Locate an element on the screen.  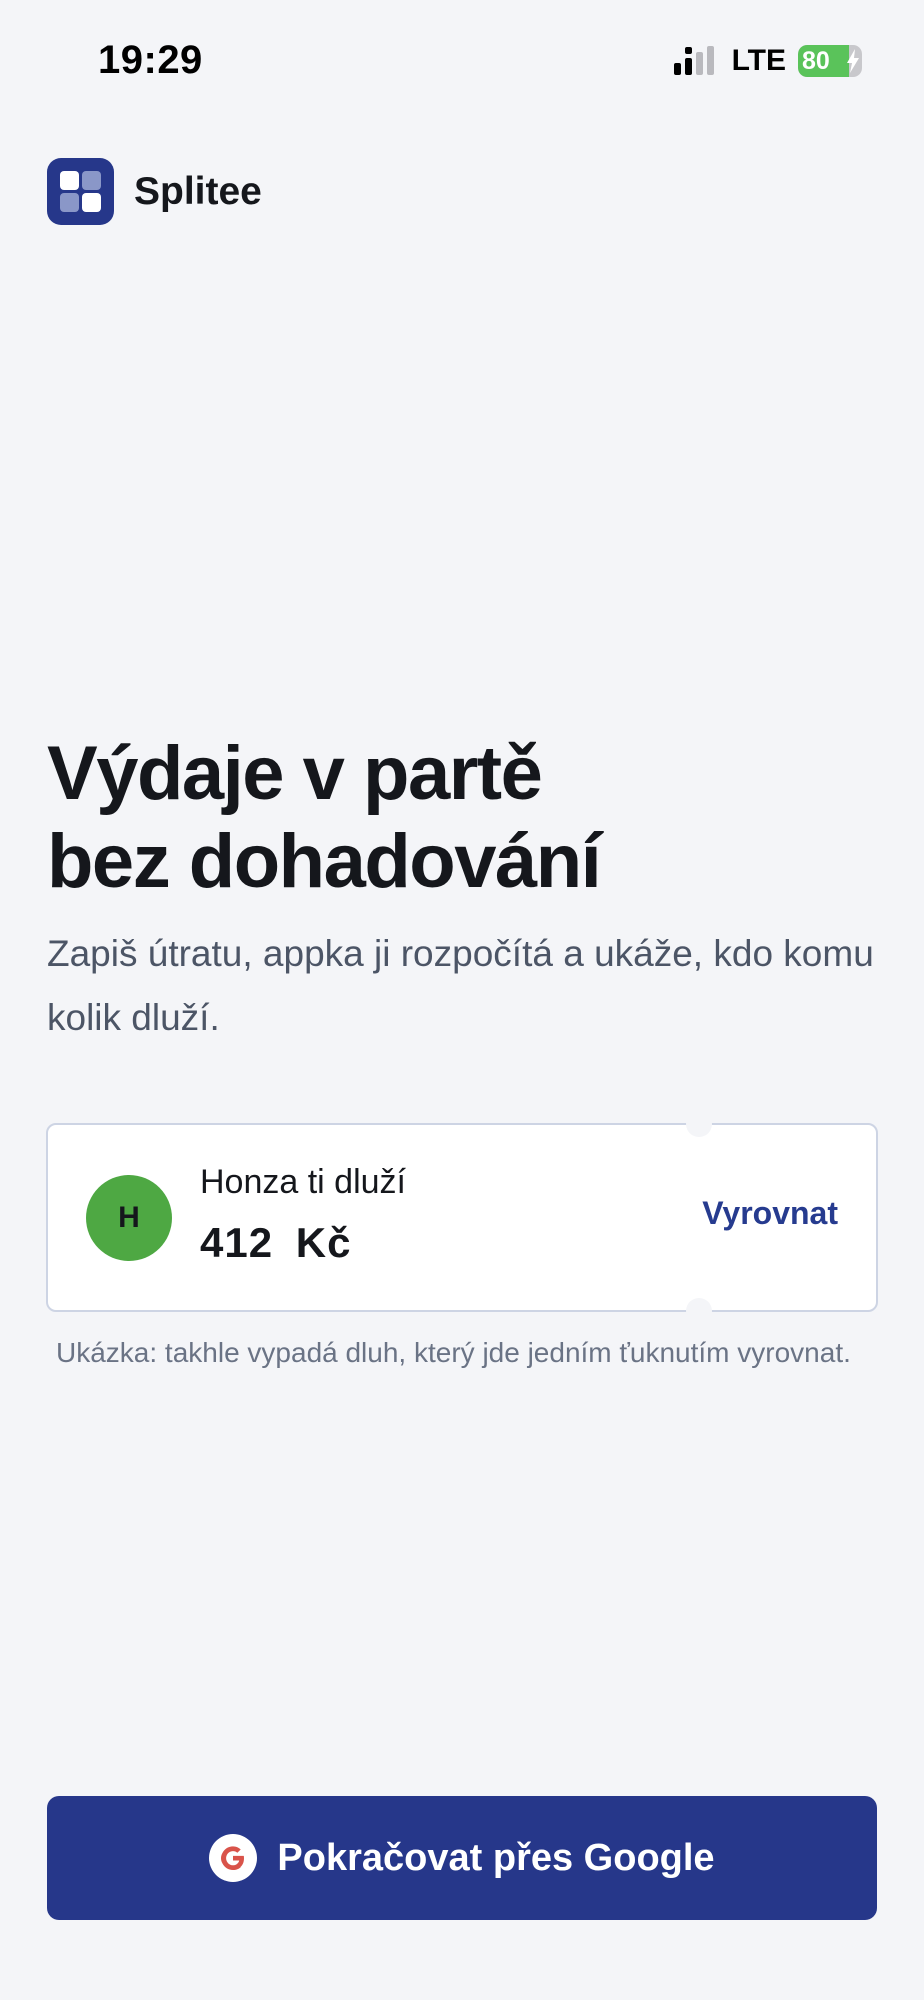
google-sign-in-label: Pokračovat přes Google is located at coordinates (496, 1857).